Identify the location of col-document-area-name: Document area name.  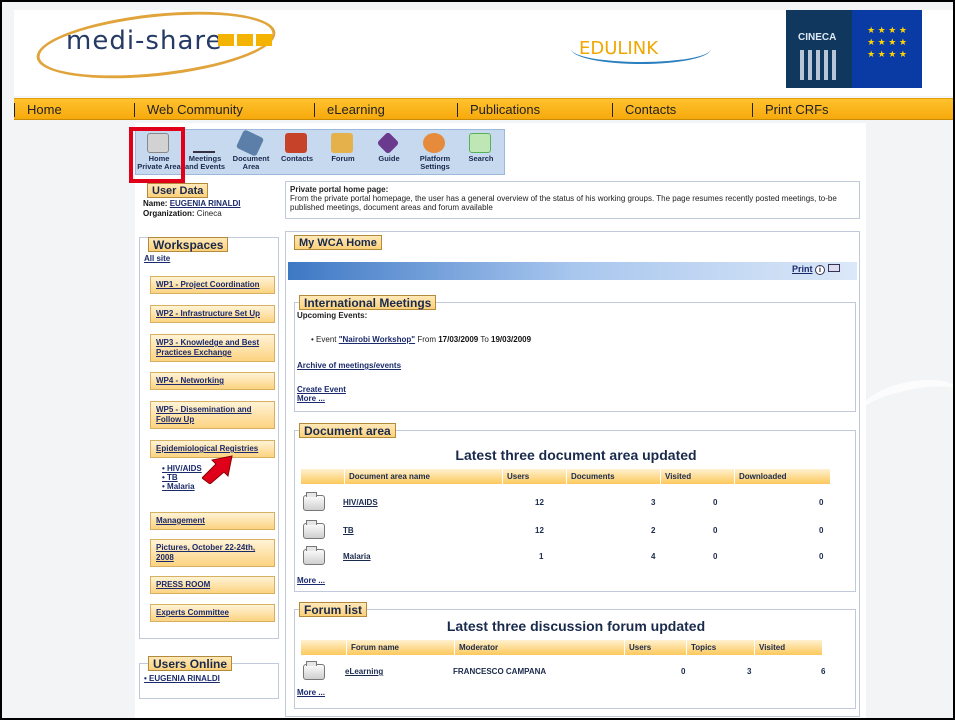
(424, 476).